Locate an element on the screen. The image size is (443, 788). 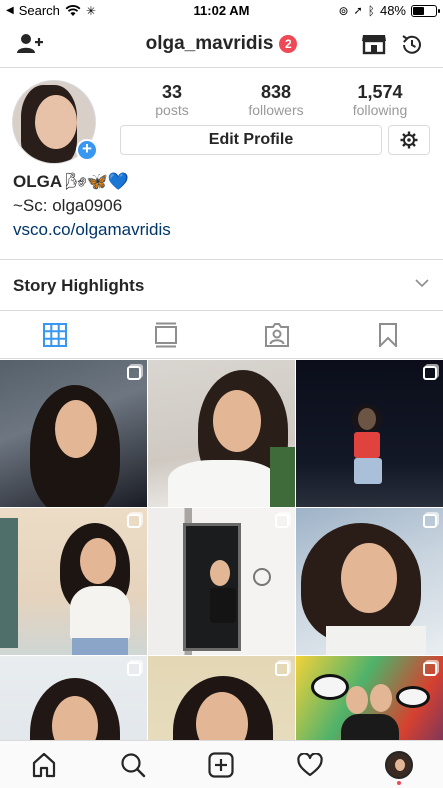
gear-icon is located at coordinates (409, 140).